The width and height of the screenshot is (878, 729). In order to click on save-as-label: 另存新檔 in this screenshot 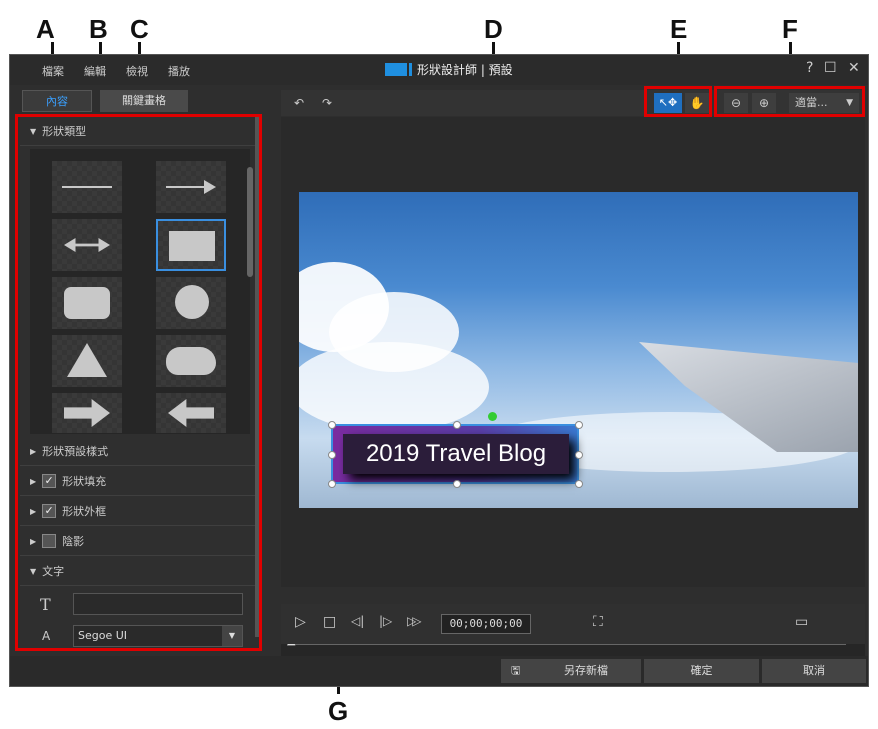, I will do `click(586, 670)`.